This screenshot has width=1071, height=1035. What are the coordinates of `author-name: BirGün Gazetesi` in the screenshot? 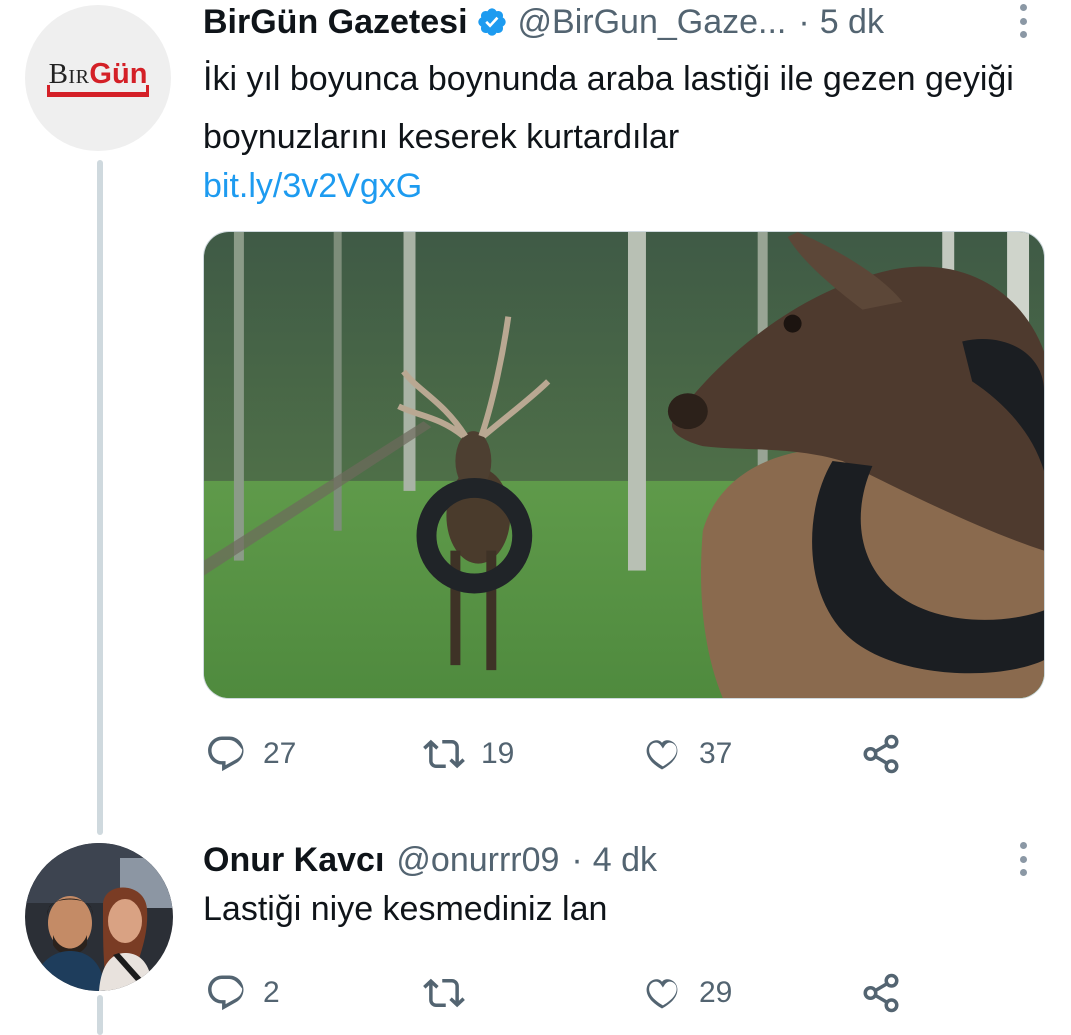 It's located at (335, 22).